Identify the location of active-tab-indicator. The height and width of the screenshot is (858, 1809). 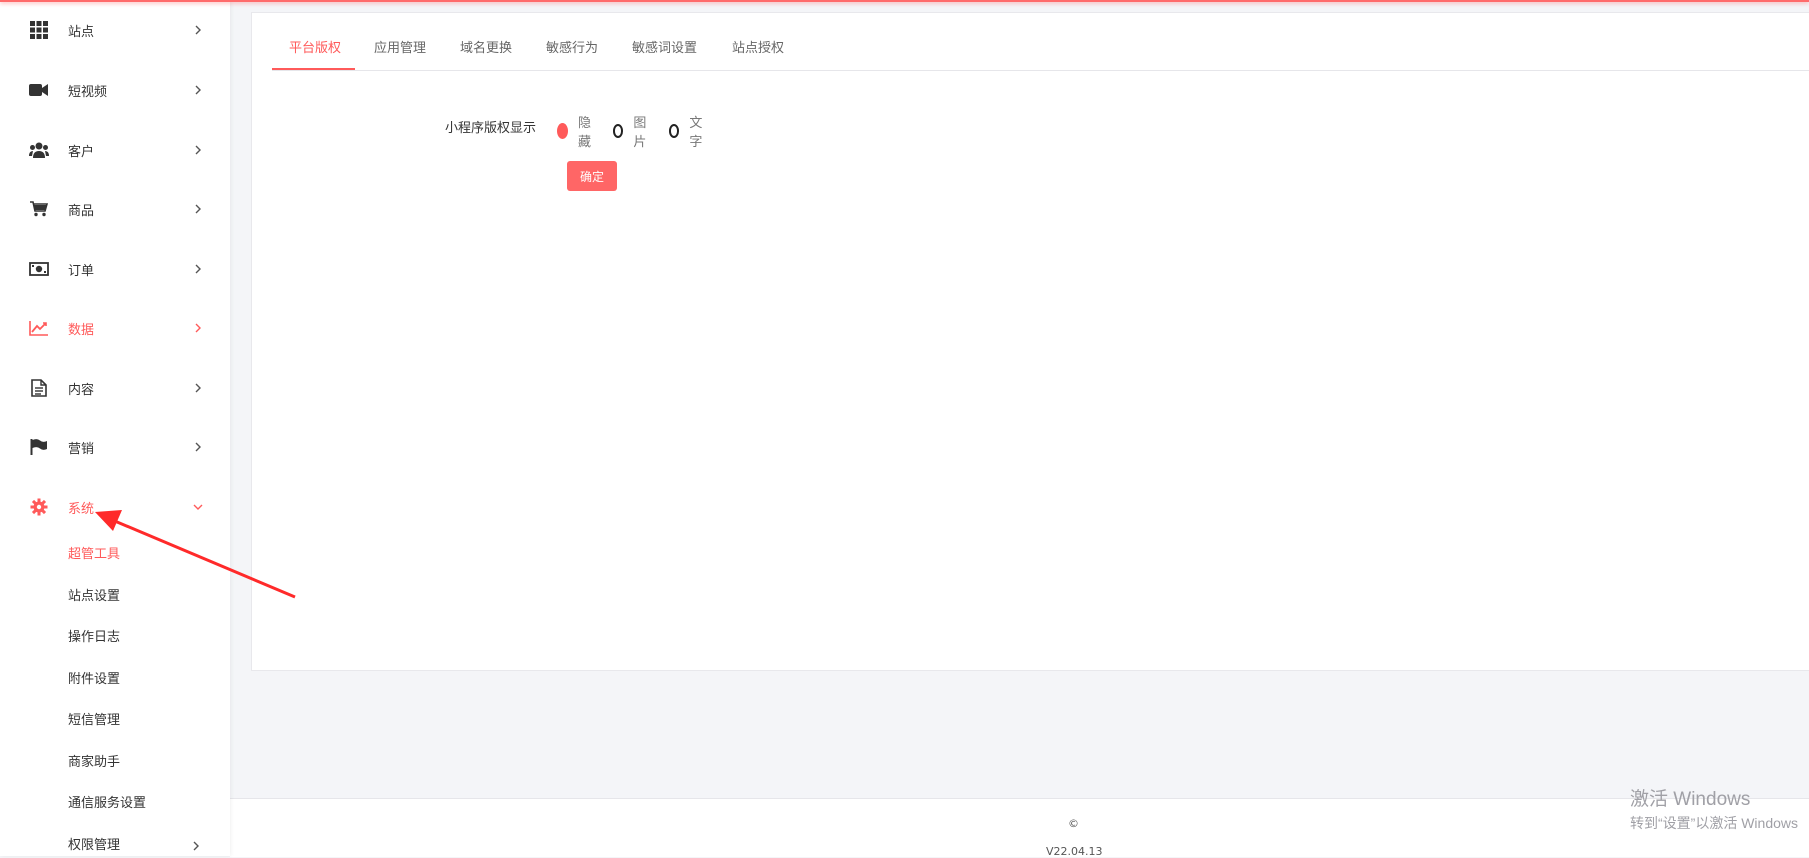
(313, 69).